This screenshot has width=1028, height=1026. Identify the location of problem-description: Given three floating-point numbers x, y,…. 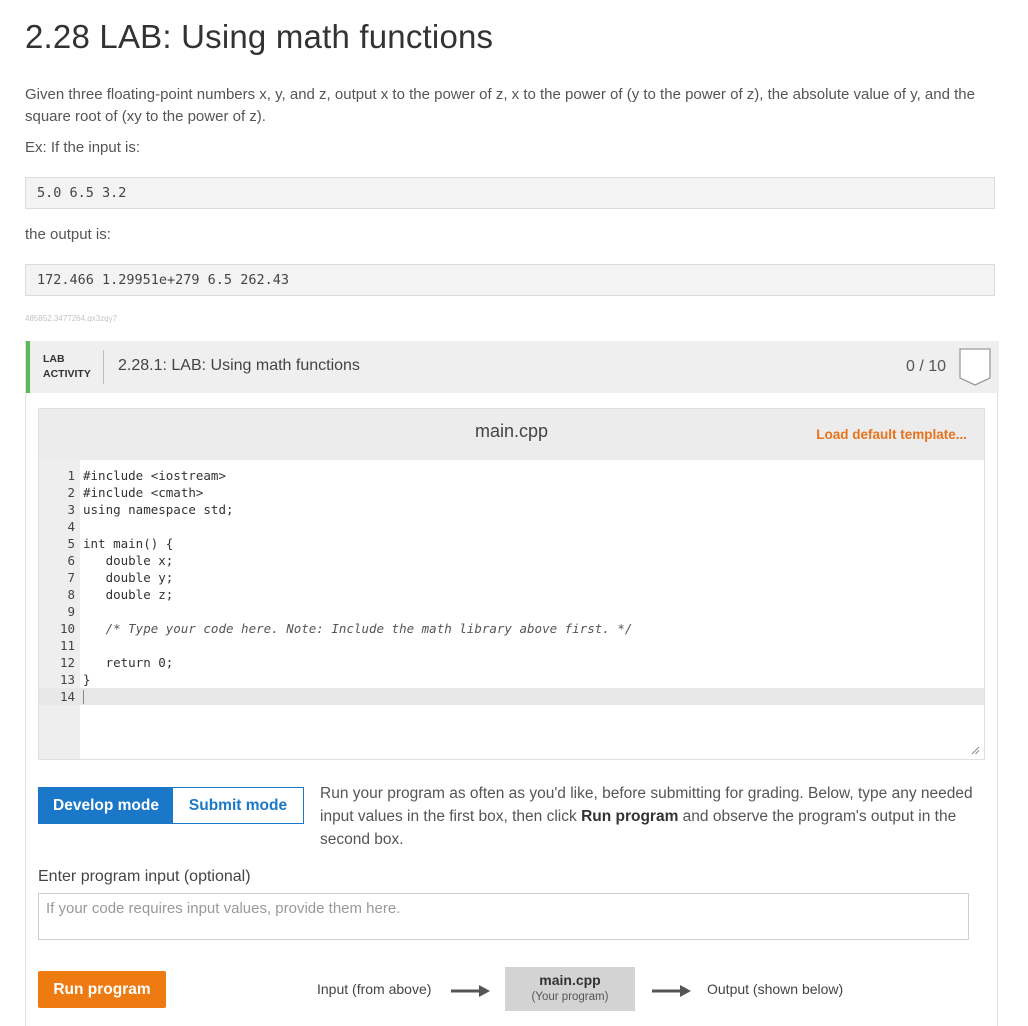
(500, 105).